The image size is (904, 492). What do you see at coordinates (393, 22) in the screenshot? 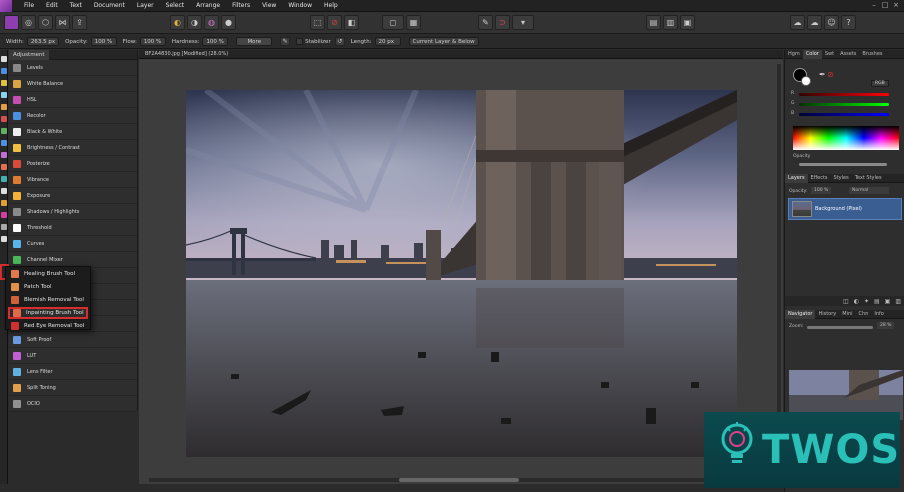
I see `quick-mask-button: ◻` at bounding box center [393, 22].